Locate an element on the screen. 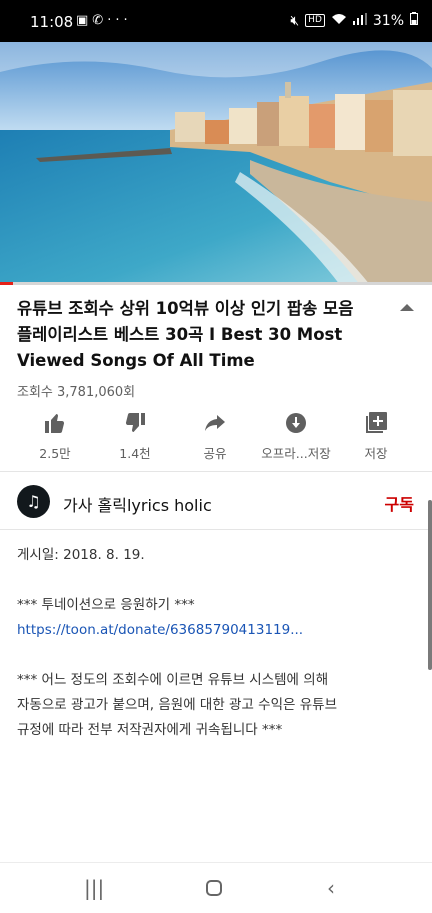 The height and width of the screenshot is (913, 432). notice-line-3: 규정에 따라 전부 저작권자에게 귀속됩니다 *** is located at coordinates (150, 730).